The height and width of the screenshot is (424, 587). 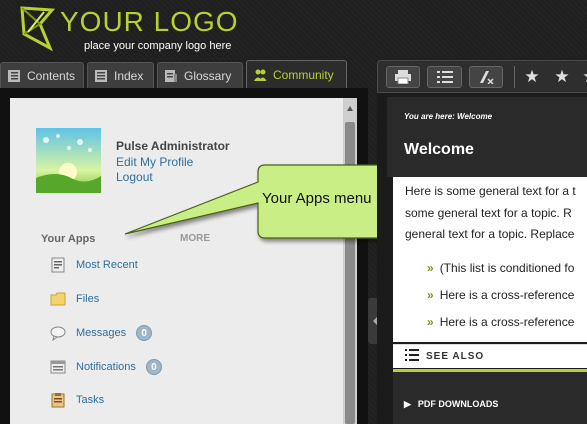 What do you see at coordinates (144, 333) in the screenshot?
I see `messages-count-badge: 0` at bounding box center [144, 333].